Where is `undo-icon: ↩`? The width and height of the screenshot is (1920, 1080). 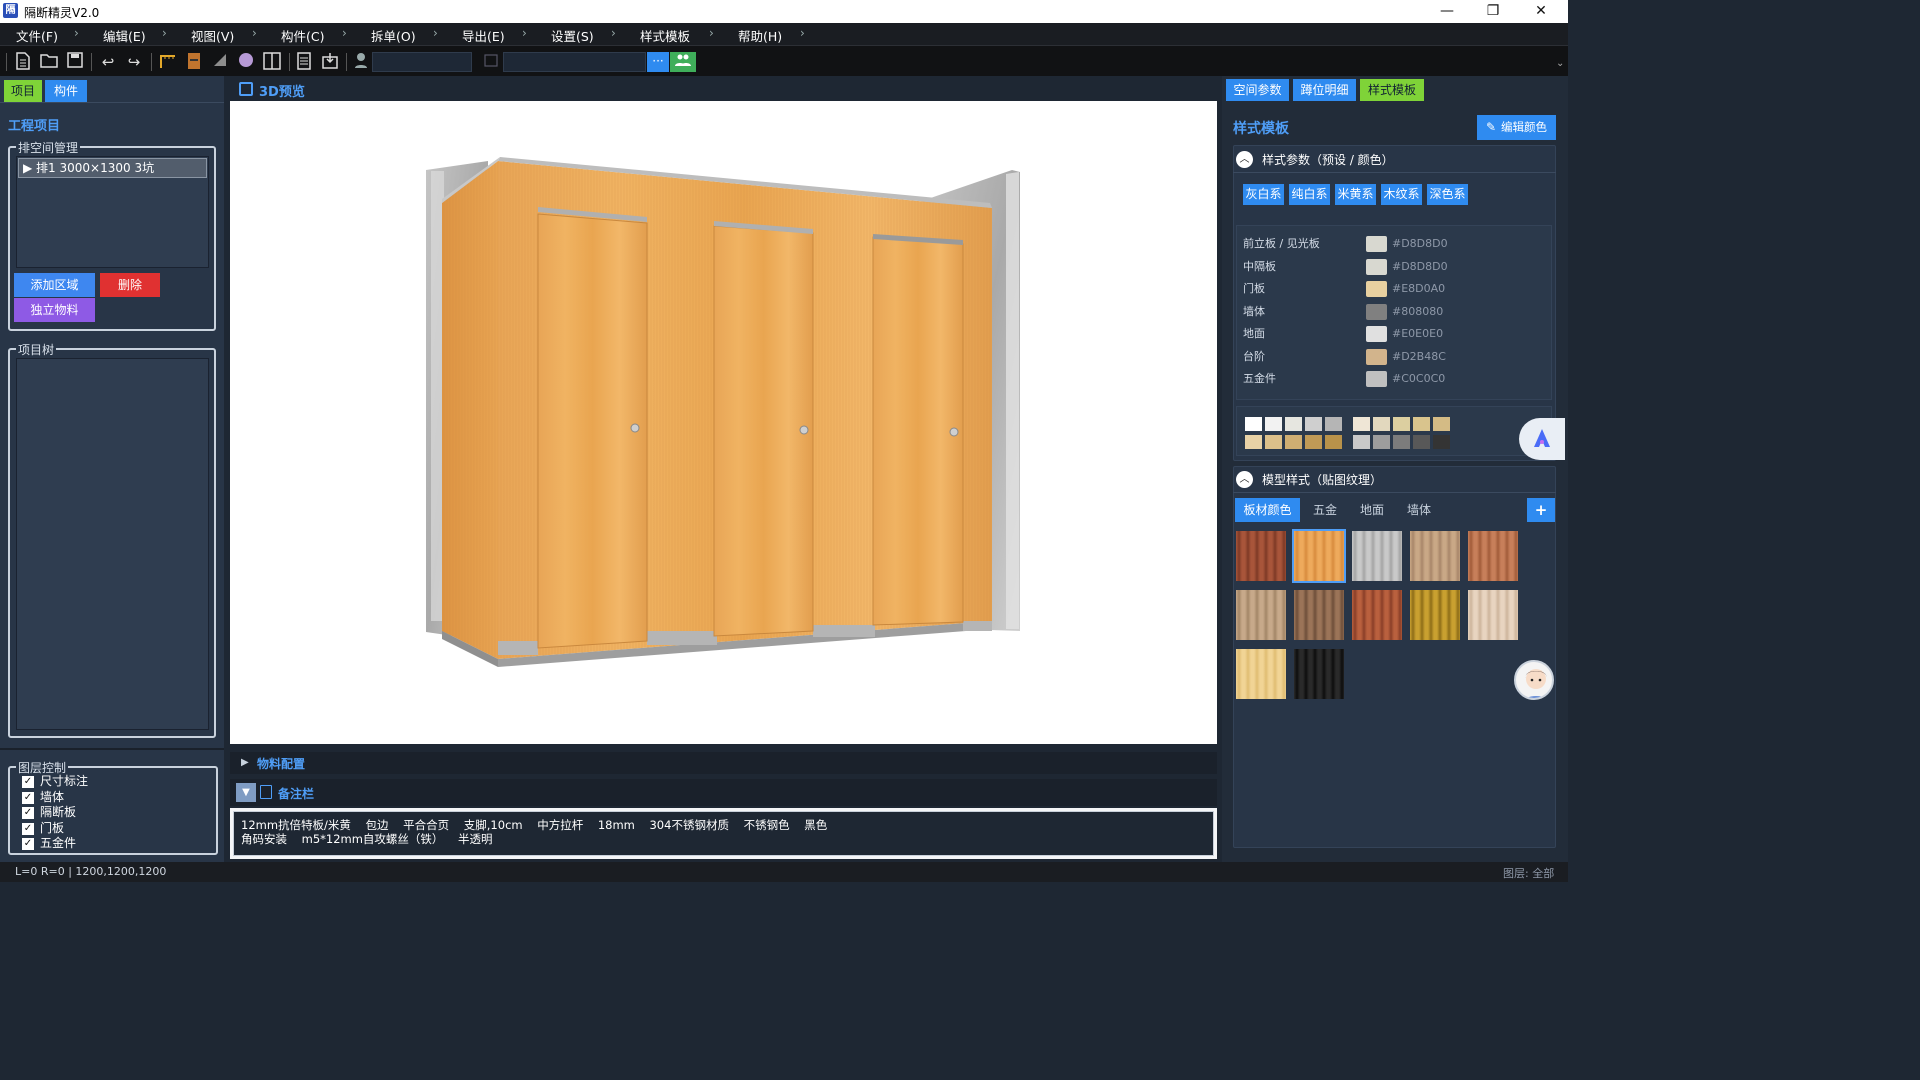 undo-icon: ↩ is located at coordinates (108, 62).